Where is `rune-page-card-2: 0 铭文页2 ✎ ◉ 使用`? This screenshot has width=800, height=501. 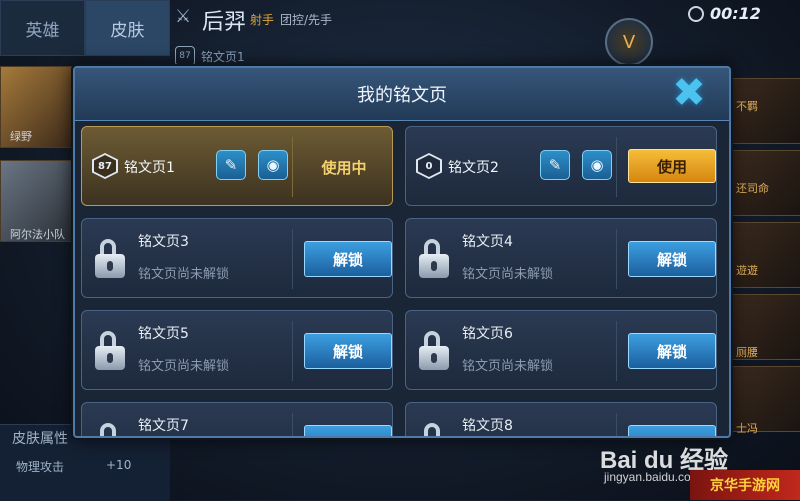
rune-page-card-2: 0 铭文页2 ✎ ◉ 使用 is located at coordinates (561, 166).